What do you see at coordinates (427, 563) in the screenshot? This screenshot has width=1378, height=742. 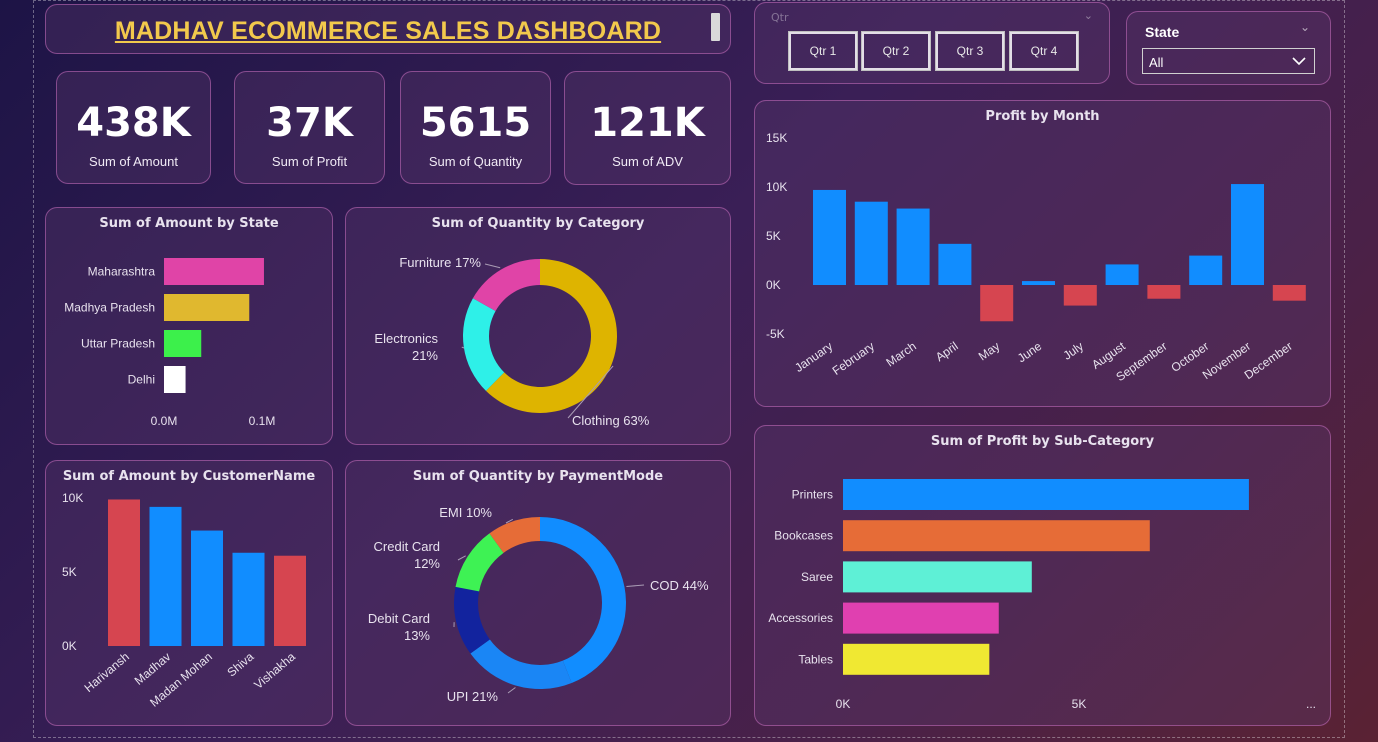 I see `slice-label: 12%` at bounding box center [427, 563].